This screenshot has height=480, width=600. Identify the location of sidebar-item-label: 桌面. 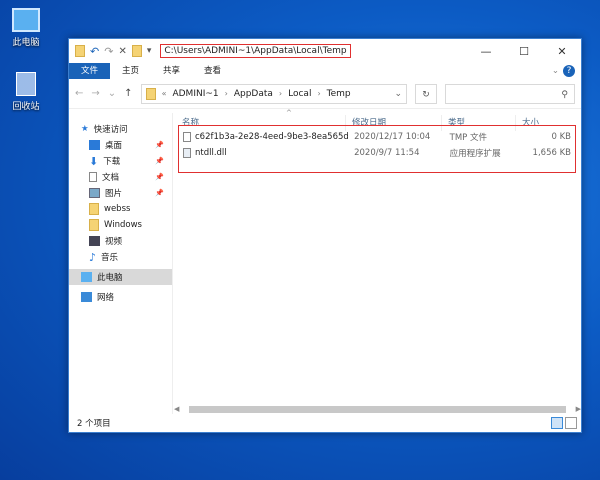
(114, 146).